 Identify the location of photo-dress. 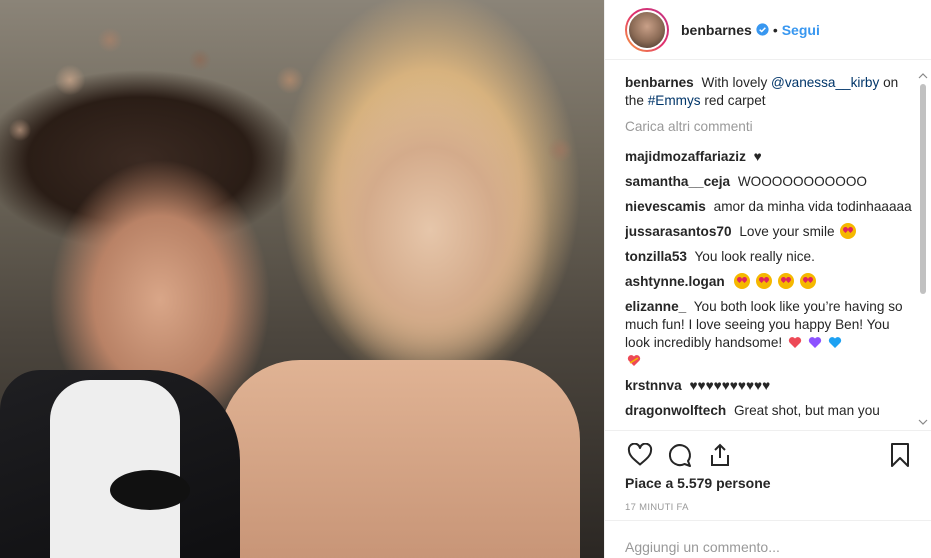
(400, 459).